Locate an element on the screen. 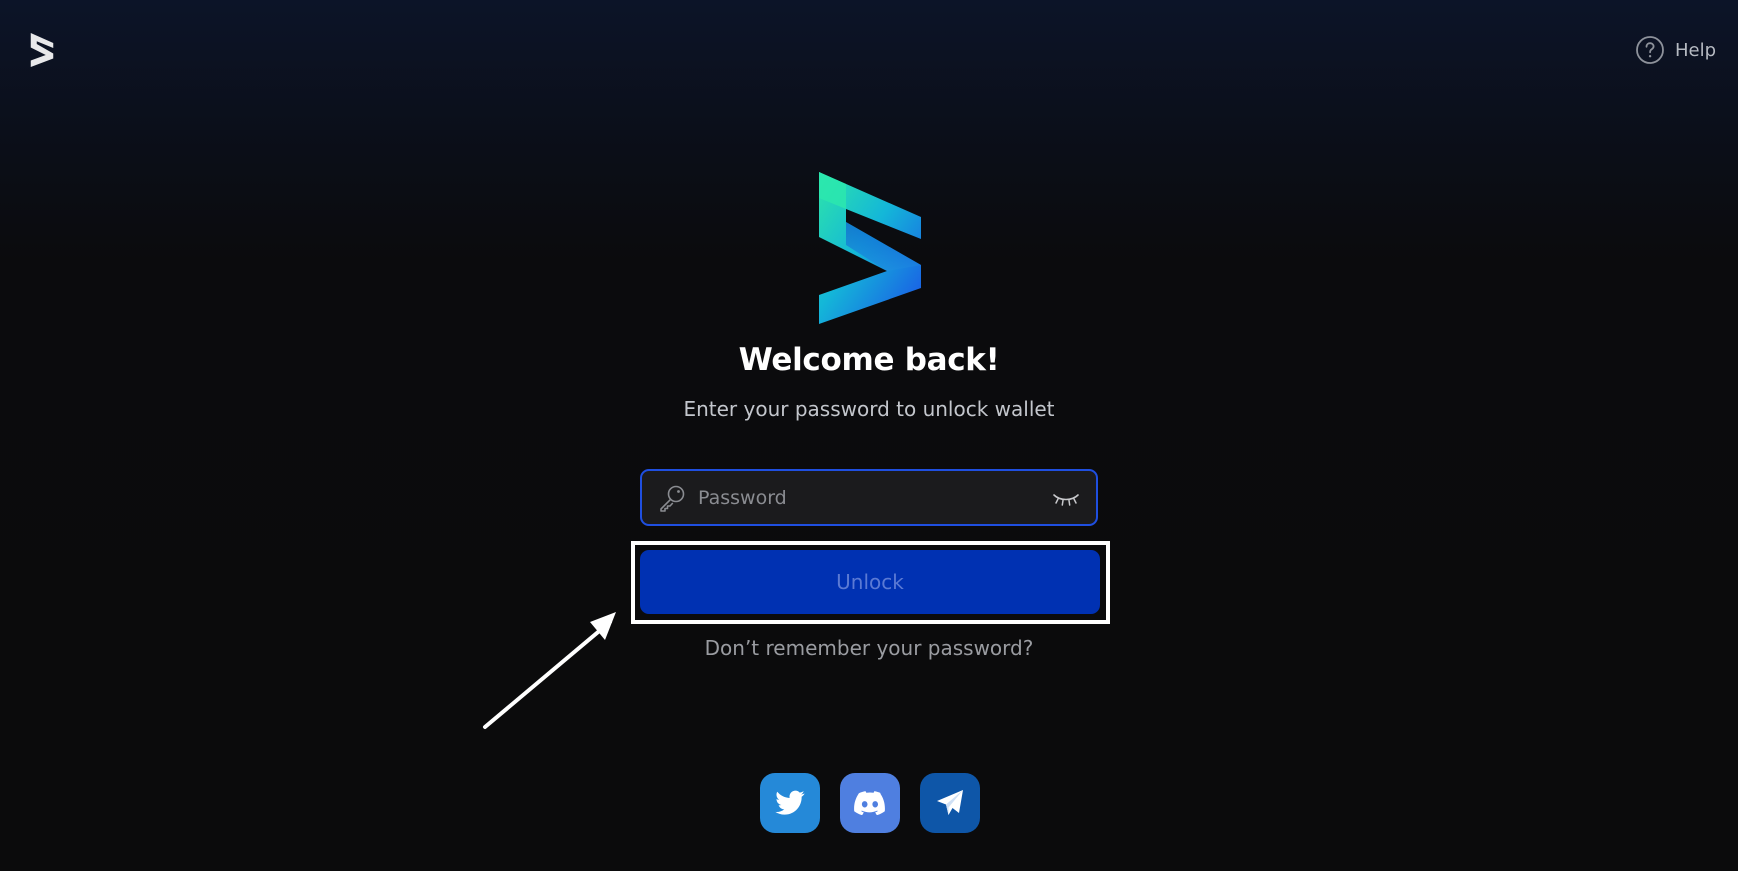 Image resolution: width=1738 pixels, height=871 pixels. twitter-button is located at coordinates (790, 803).